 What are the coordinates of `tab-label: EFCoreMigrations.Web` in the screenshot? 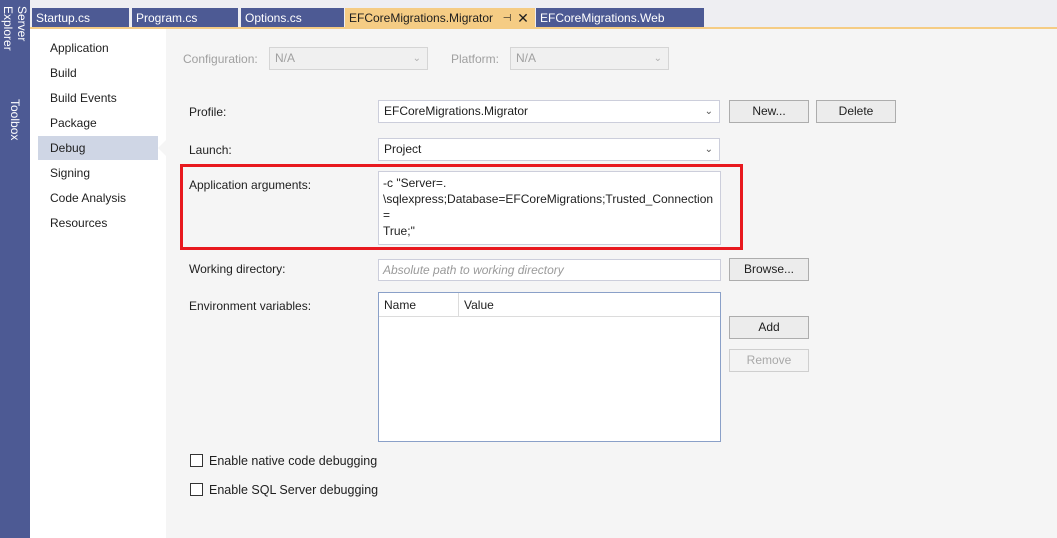 It's located at (602, 18).